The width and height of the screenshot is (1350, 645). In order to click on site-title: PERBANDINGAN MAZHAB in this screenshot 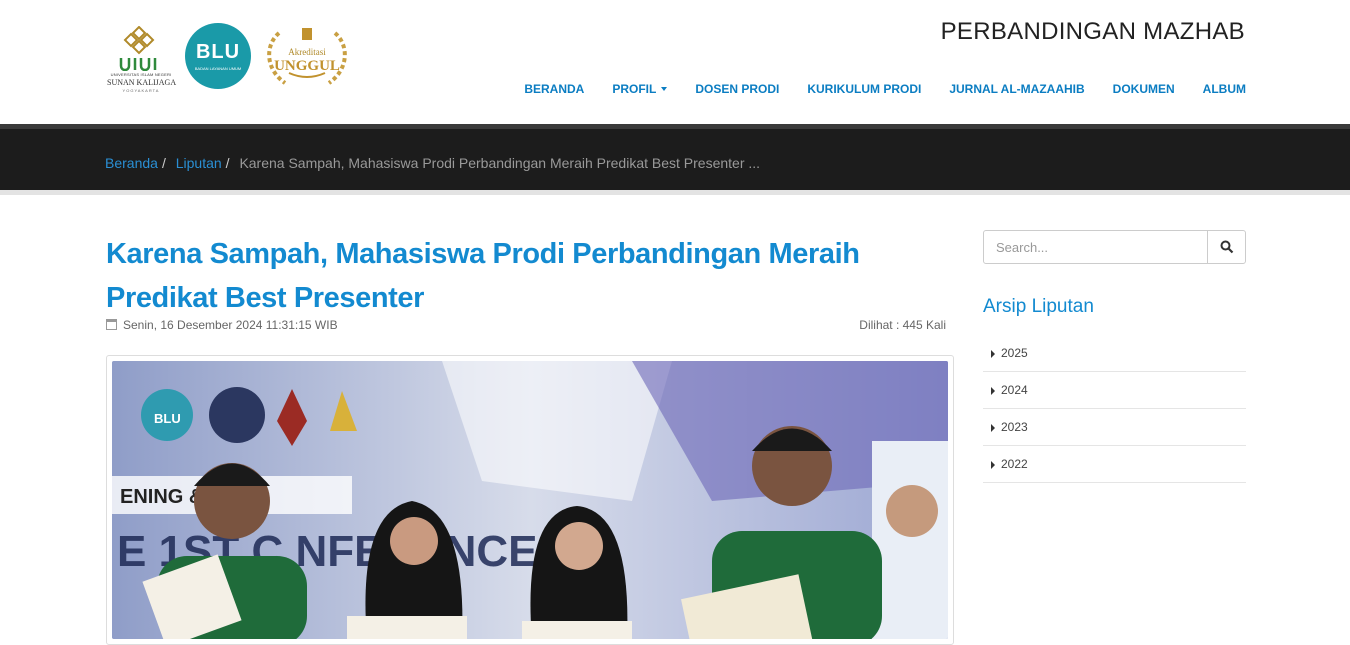, I will do `click(1092, 31)`.